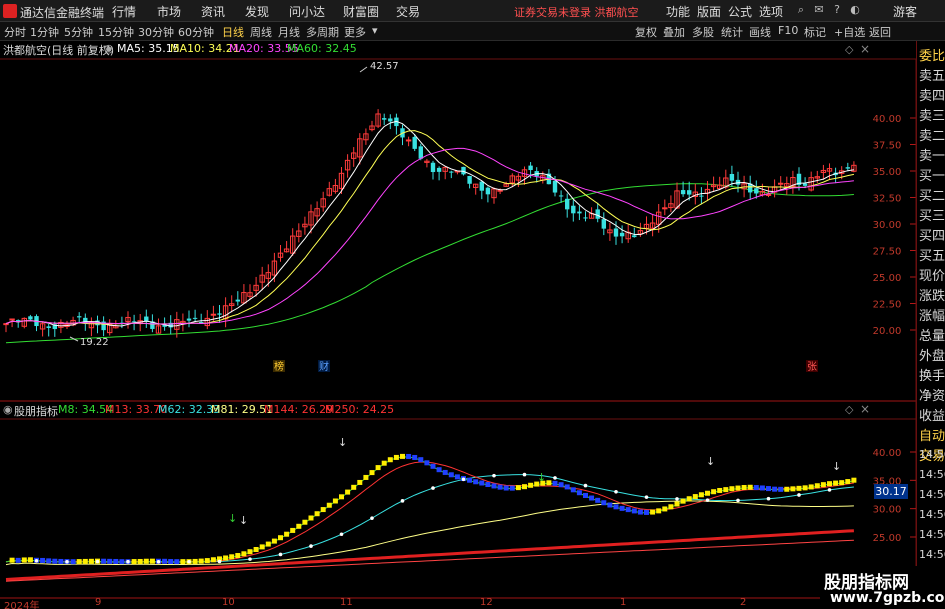 This screenshot has width=945, height=609. Describe the element at coordinates (932, 357) in the screenshot. I see `side-item-15: 外盘` at that location.